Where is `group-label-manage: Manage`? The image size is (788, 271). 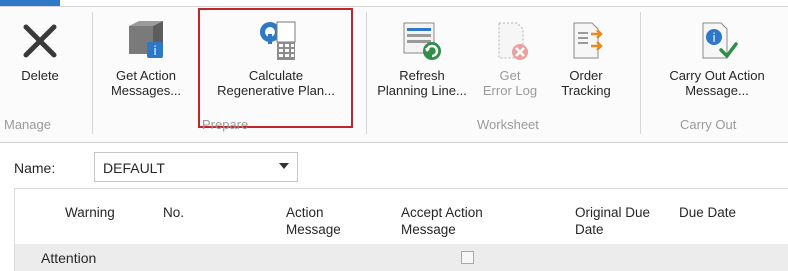
group-label-manage: Manage is located at coordinates (27, 124).